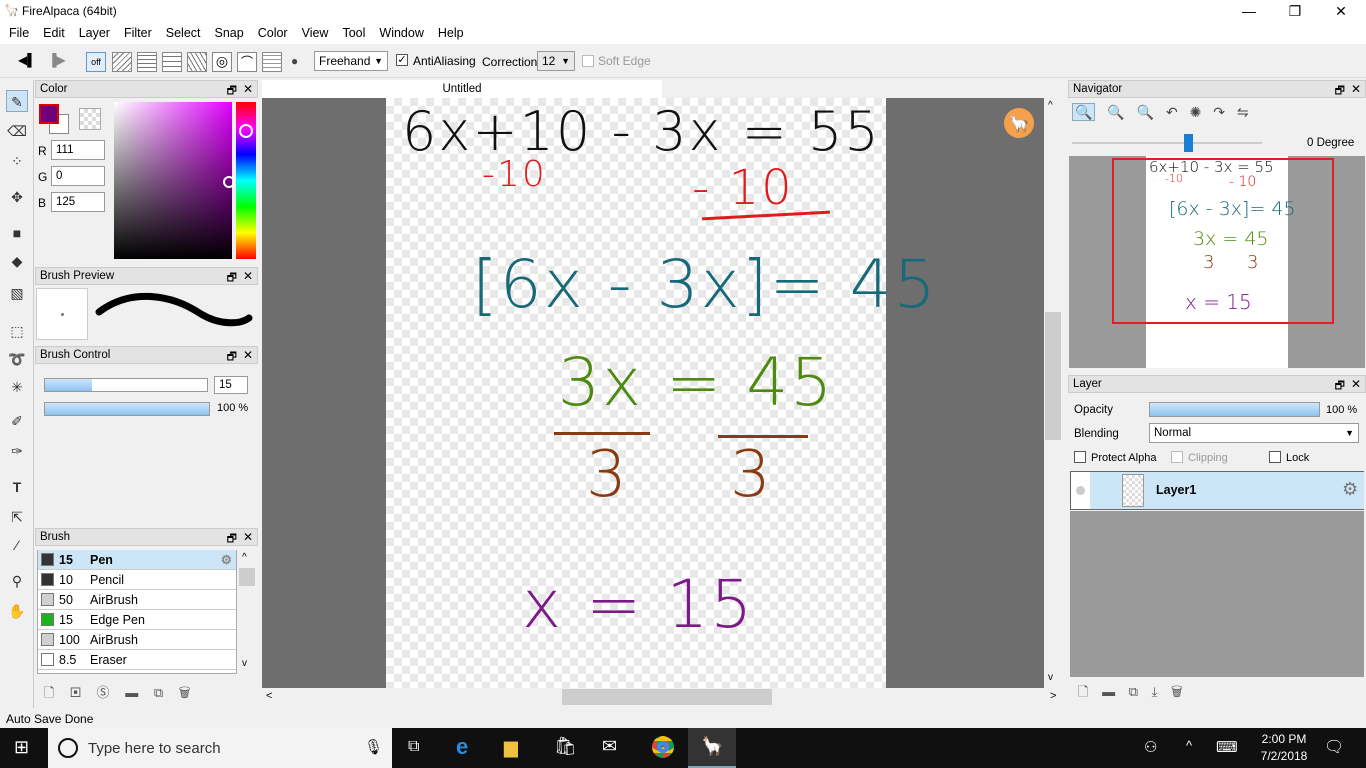  Describe the element at coordinates (75, 692) in the screenshot. I see `duplicate-brush-icon: ▣` at that location.